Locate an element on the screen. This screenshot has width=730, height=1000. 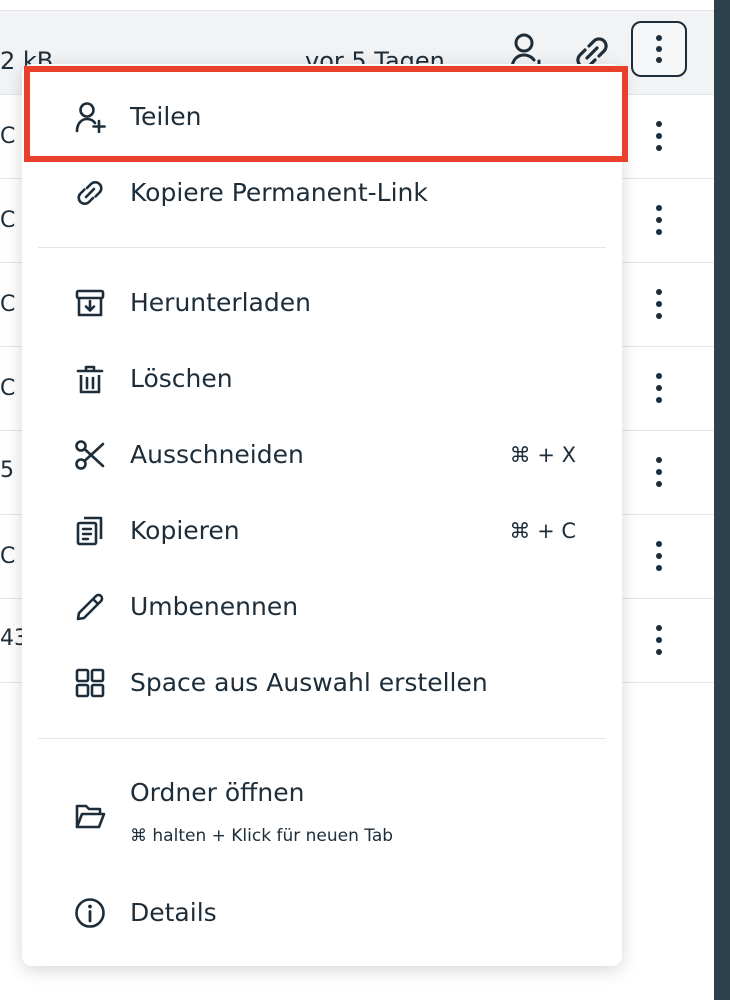
menu-item-rename: Umbenennen is located at coordinates (322, 607).